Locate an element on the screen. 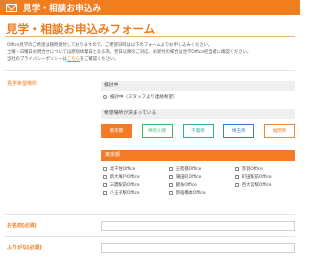 Image resolution: width=320 pixels, height=257 pixels. title-divider is located at coordinates (150, 36).